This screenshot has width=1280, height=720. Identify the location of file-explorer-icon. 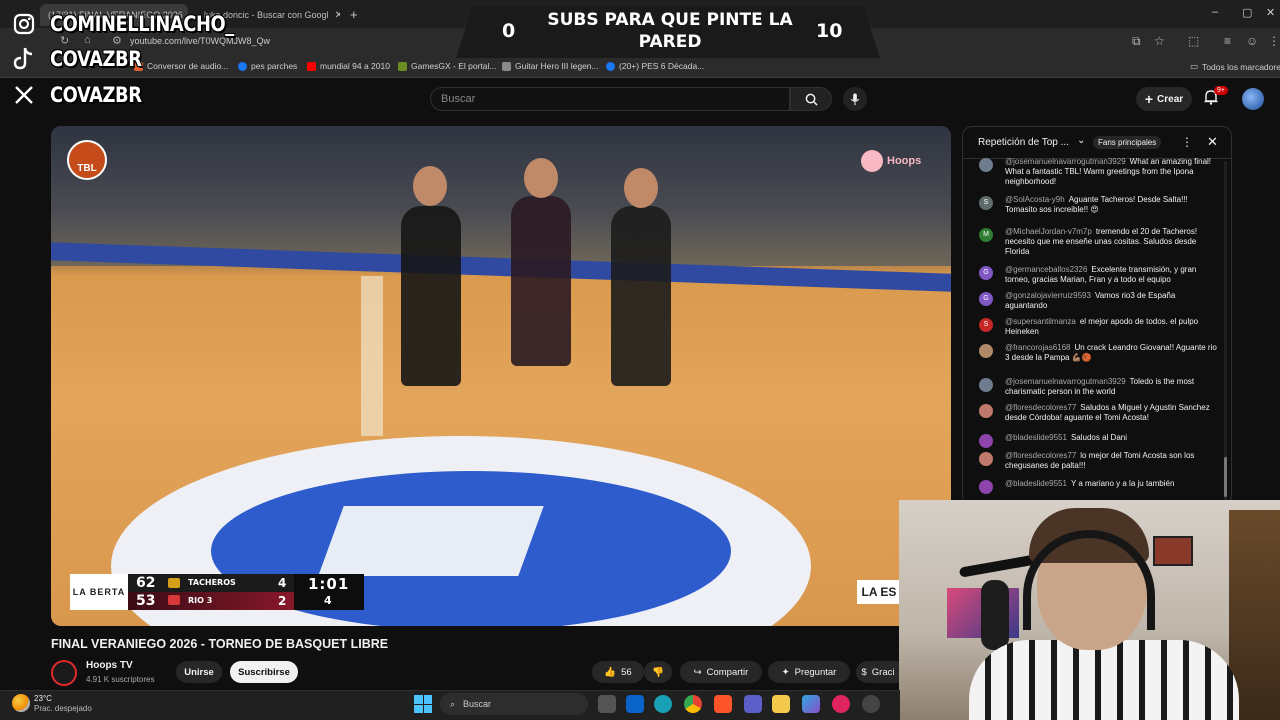
(781, 704).